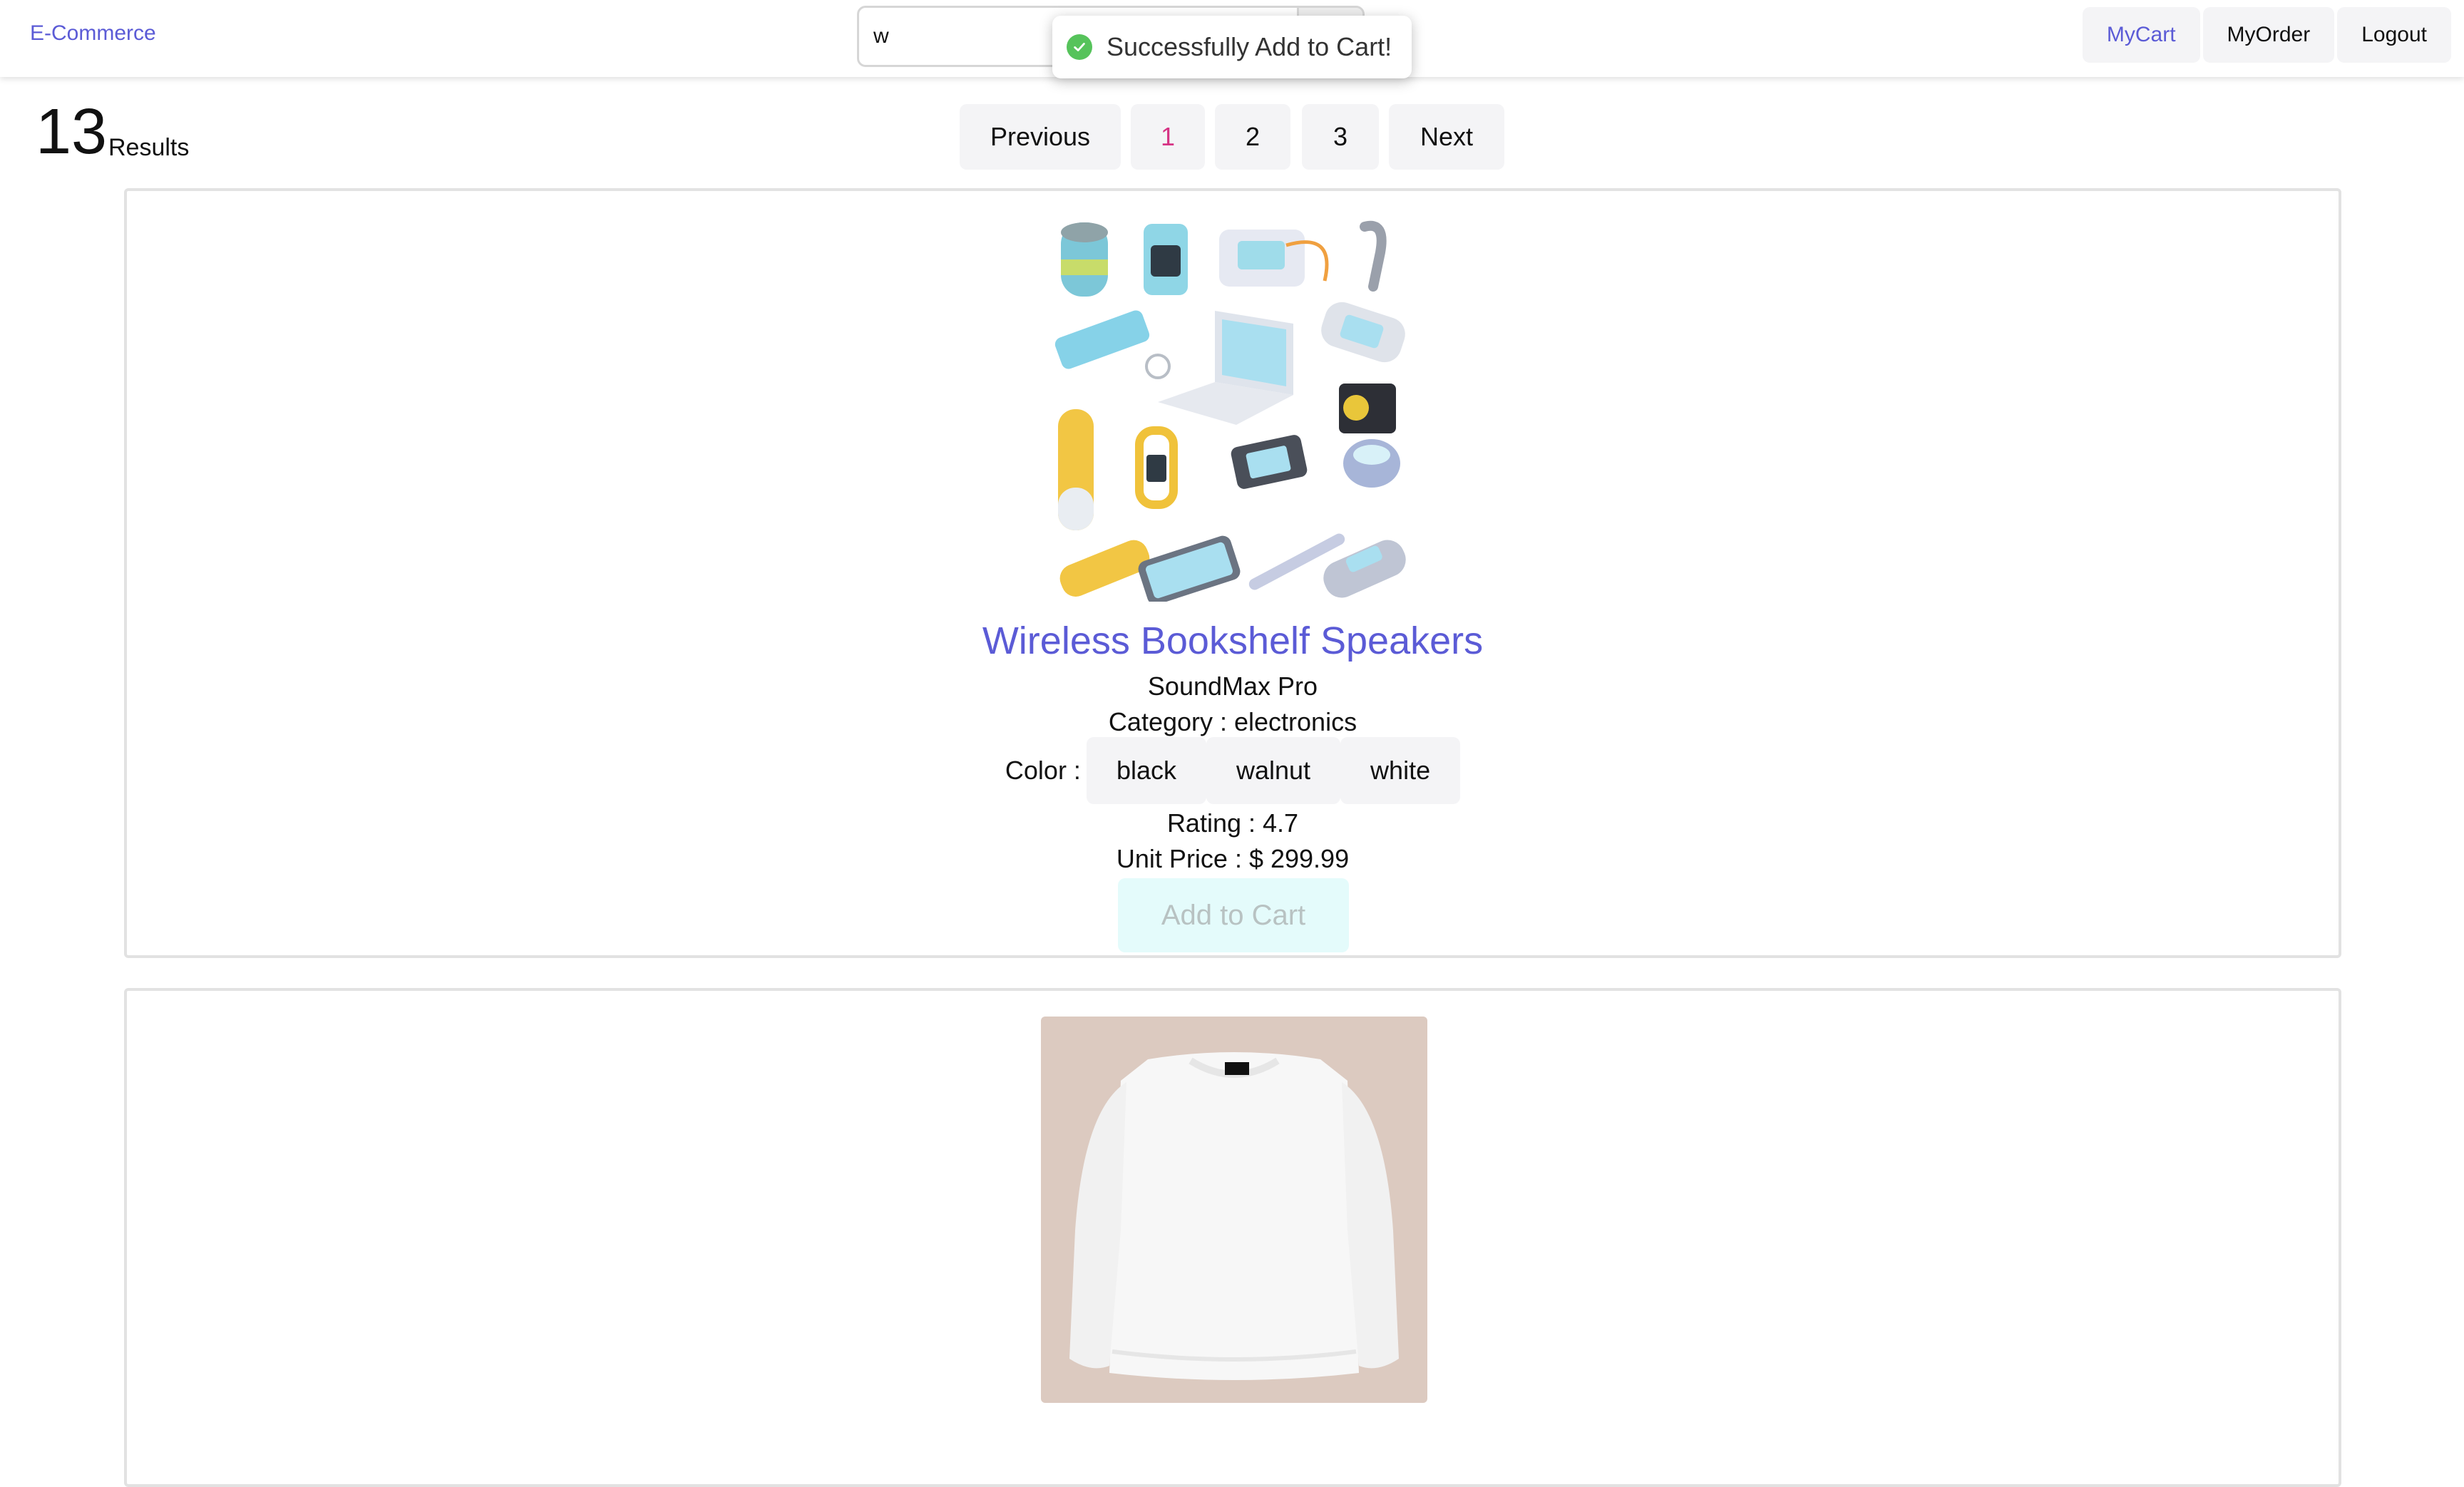 This screenshot has width=2464, height=1487. What do you see at coordinates (2394, 35) in the screenshot?
I see `logout-button: Logout` at bounding box center [2394, 35].